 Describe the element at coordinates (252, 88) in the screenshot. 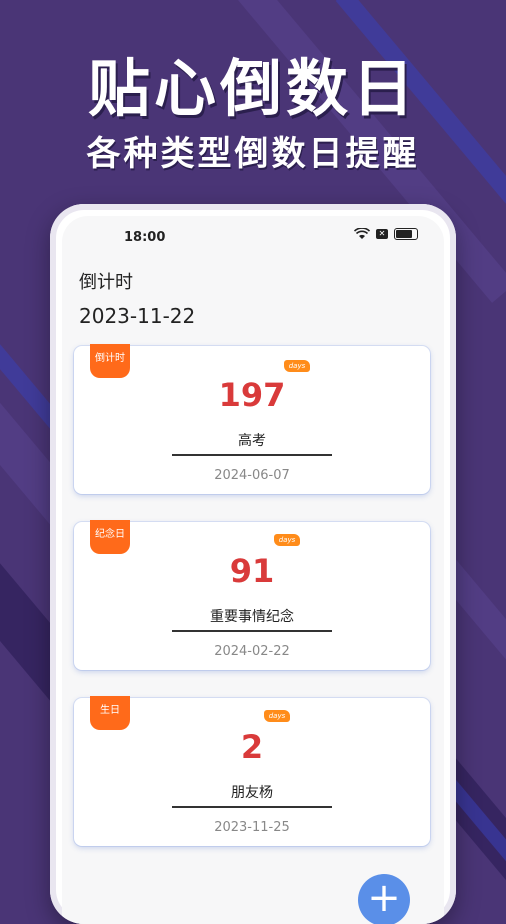

I see `promo-headline: 贴心倒数日` at that location.